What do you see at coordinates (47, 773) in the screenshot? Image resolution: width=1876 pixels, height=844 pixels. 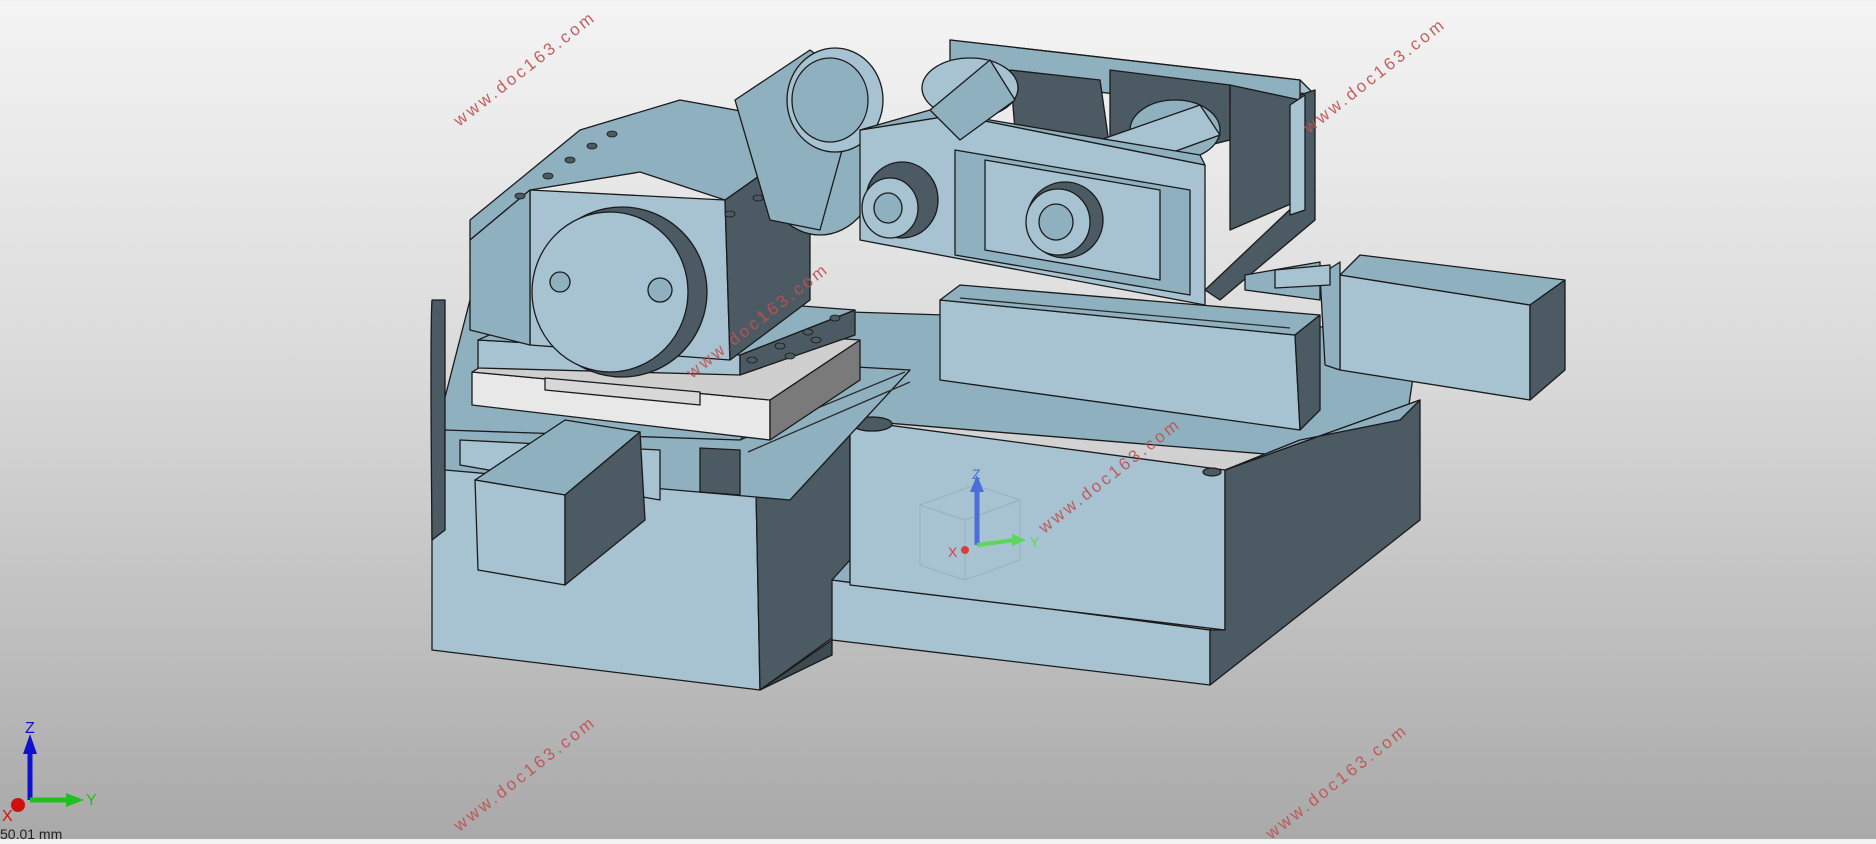 I see `triad-icon` at bounding box center [47, 773].